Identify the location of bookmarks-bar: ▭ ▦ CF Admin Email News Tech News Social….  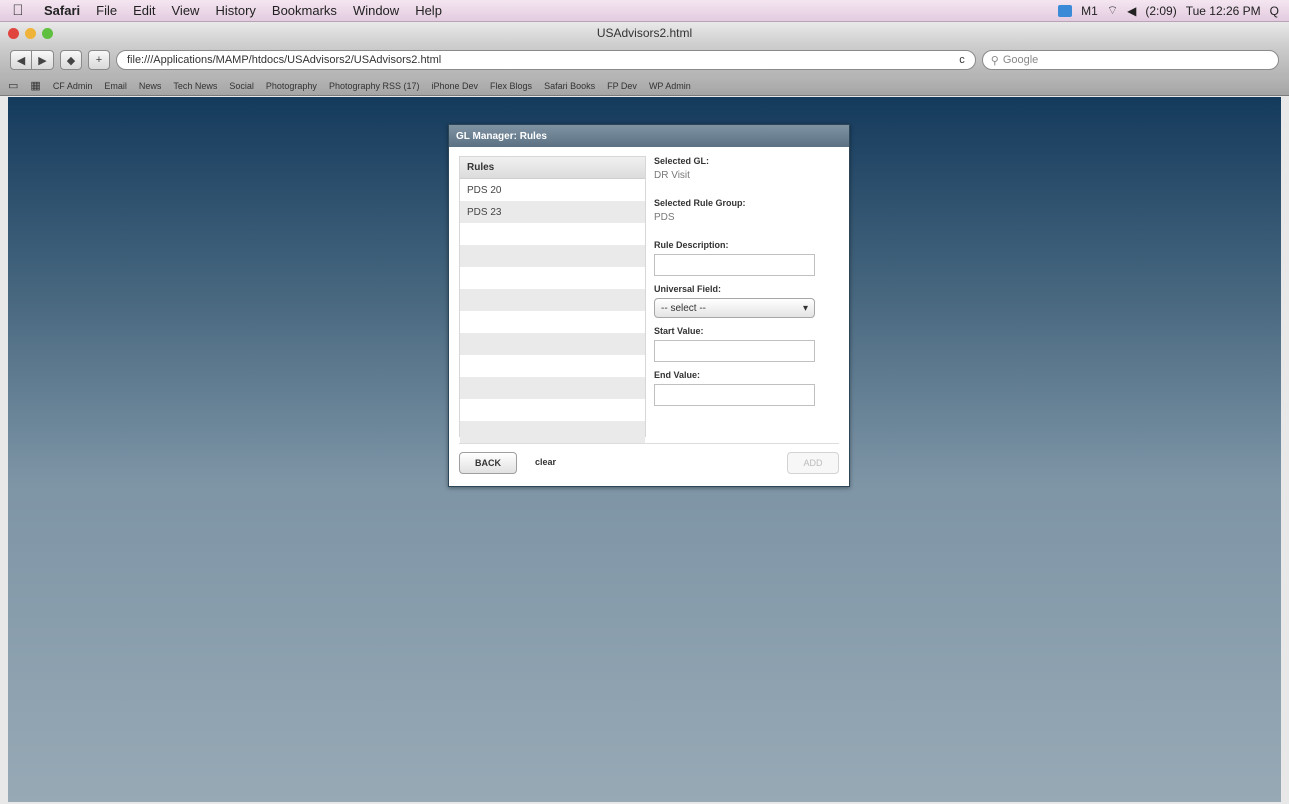
(644, 86).